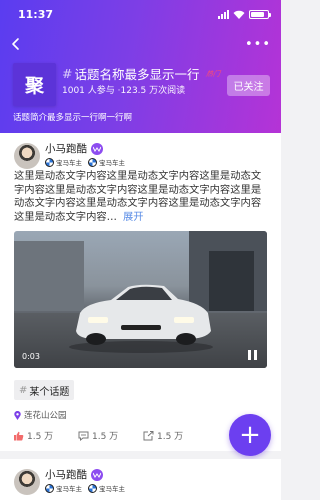 Image resolution: width=320 pixels, height=500 pixels. Describe the element at coordinates (148, 435) in the screenshot. I see `share-icon` at that location.